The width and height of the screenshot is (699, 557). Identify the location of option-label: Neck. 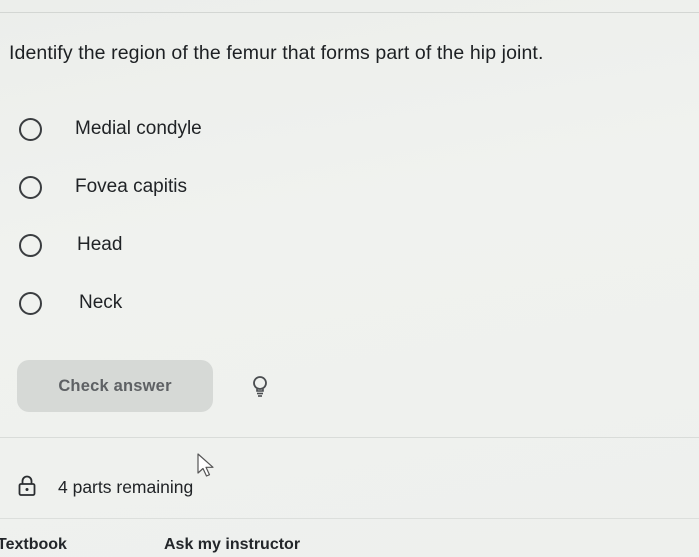
(101, 302).